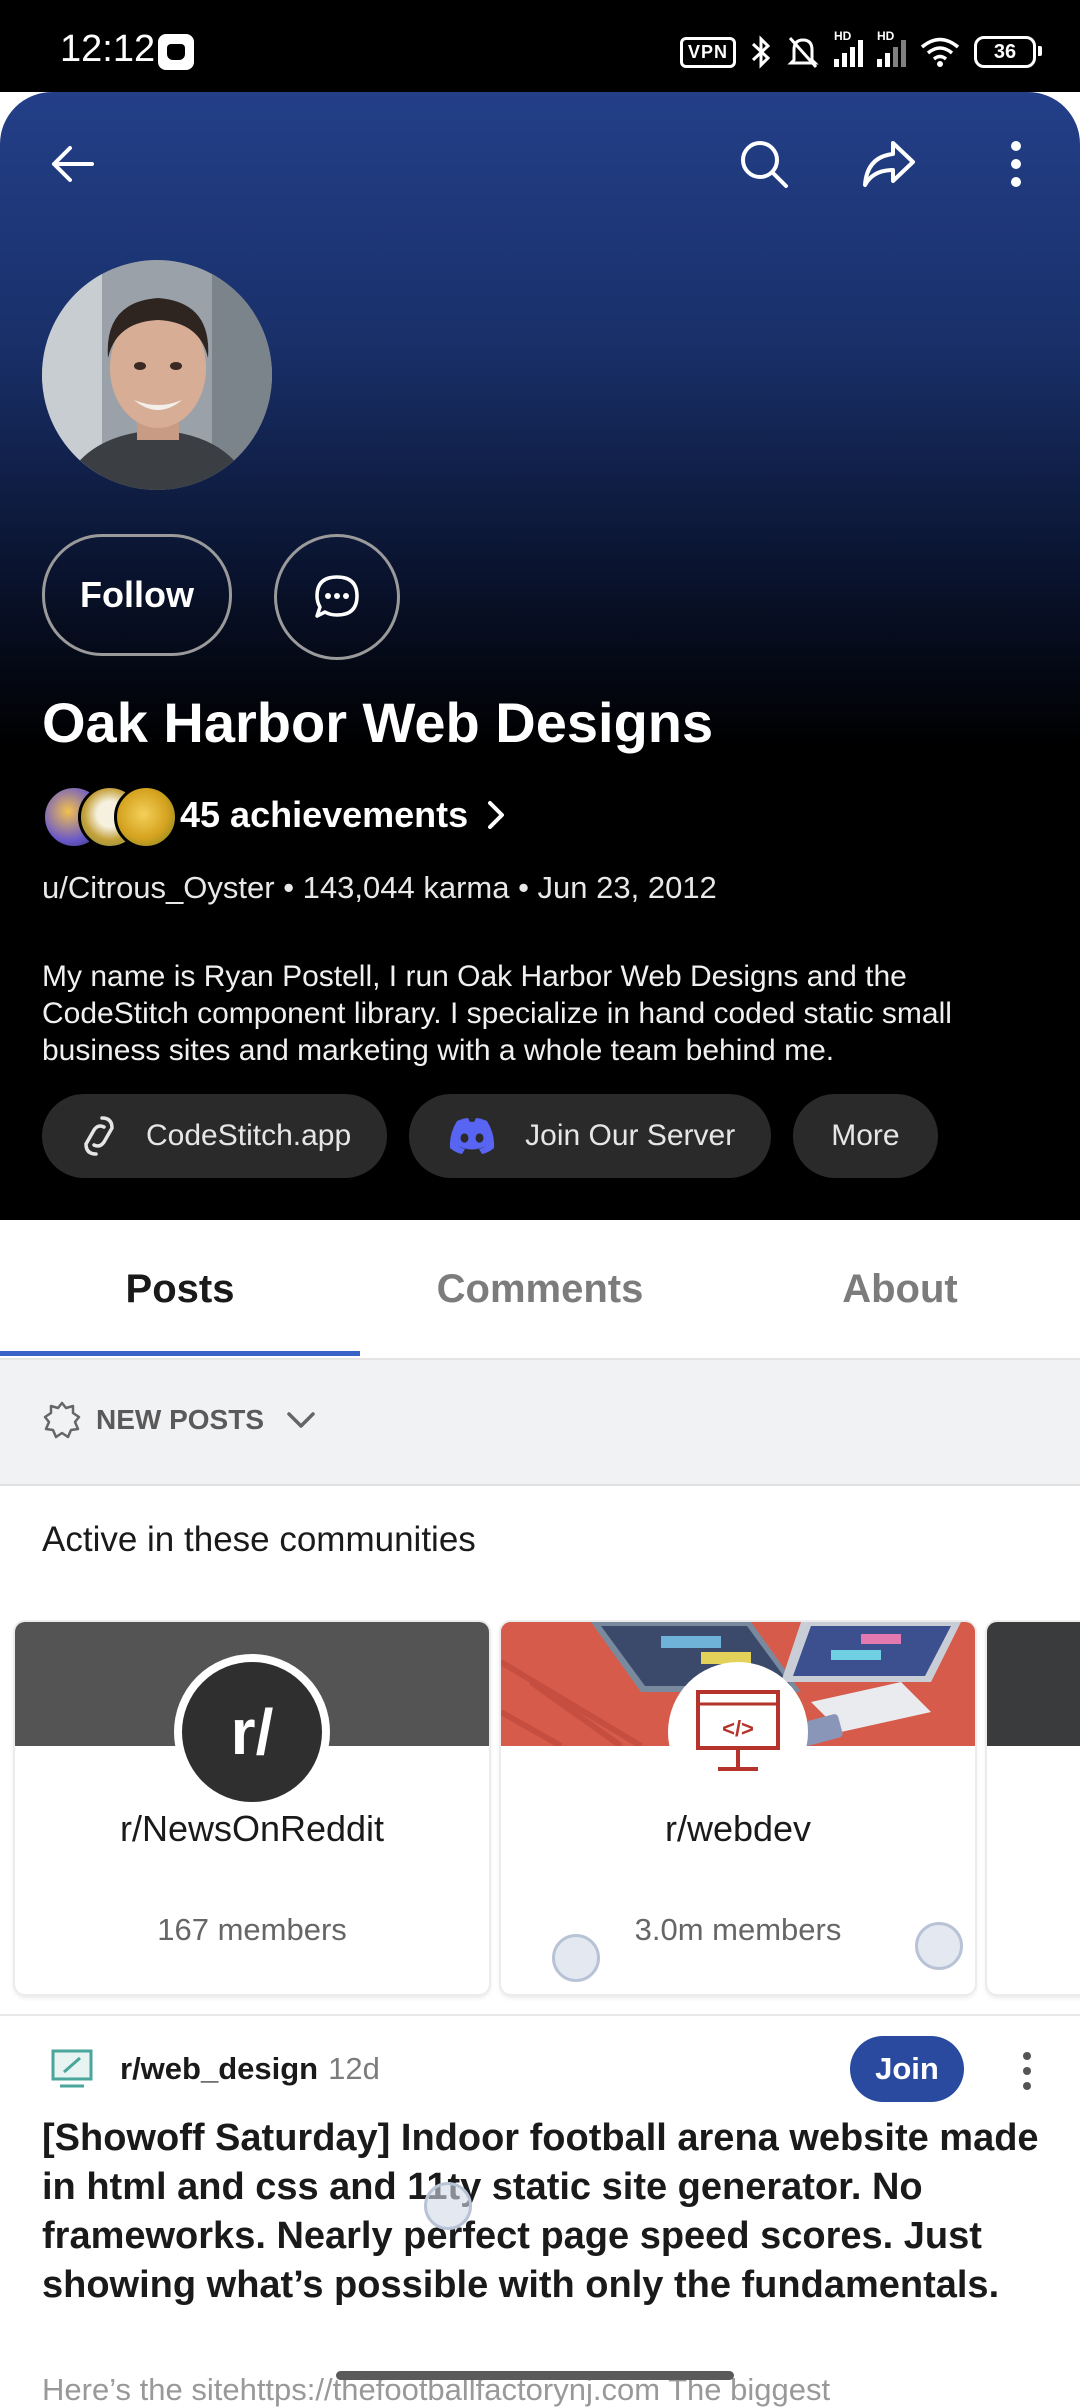  I want to click on back-arrow-icon, so click(73, 164).